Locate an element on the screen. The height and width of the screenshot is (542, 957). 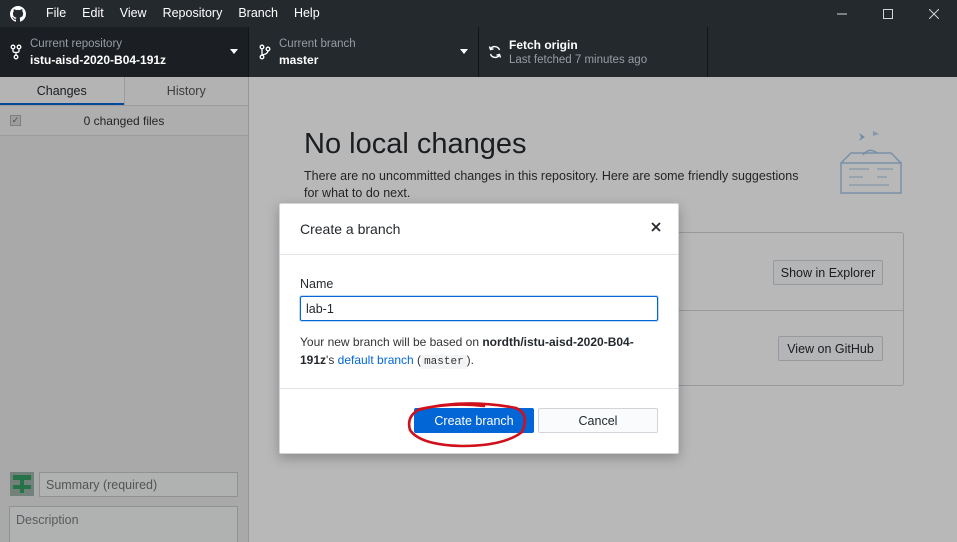
minimize-icon is located at coordinates (842, 13).